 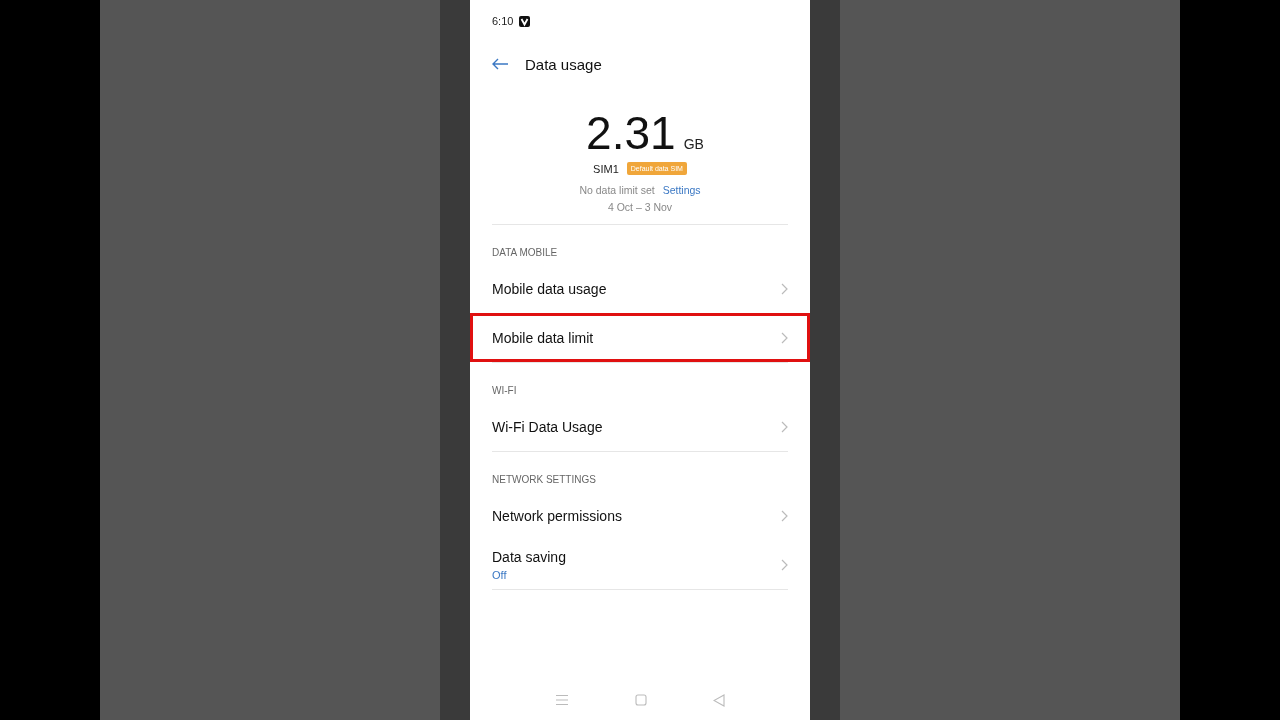 I want to click on settings-link: Settings, so click(x=681, y=190).